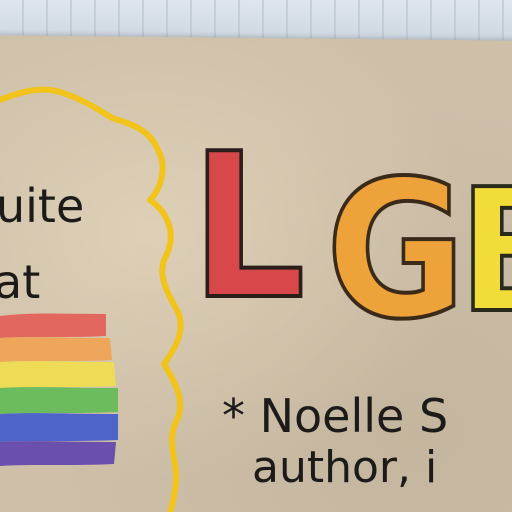 This screenshot has height=512, width=512. Describe the element at coordinates (396, 250) in the screenshot. I see `title-letter-g: G` at that location.